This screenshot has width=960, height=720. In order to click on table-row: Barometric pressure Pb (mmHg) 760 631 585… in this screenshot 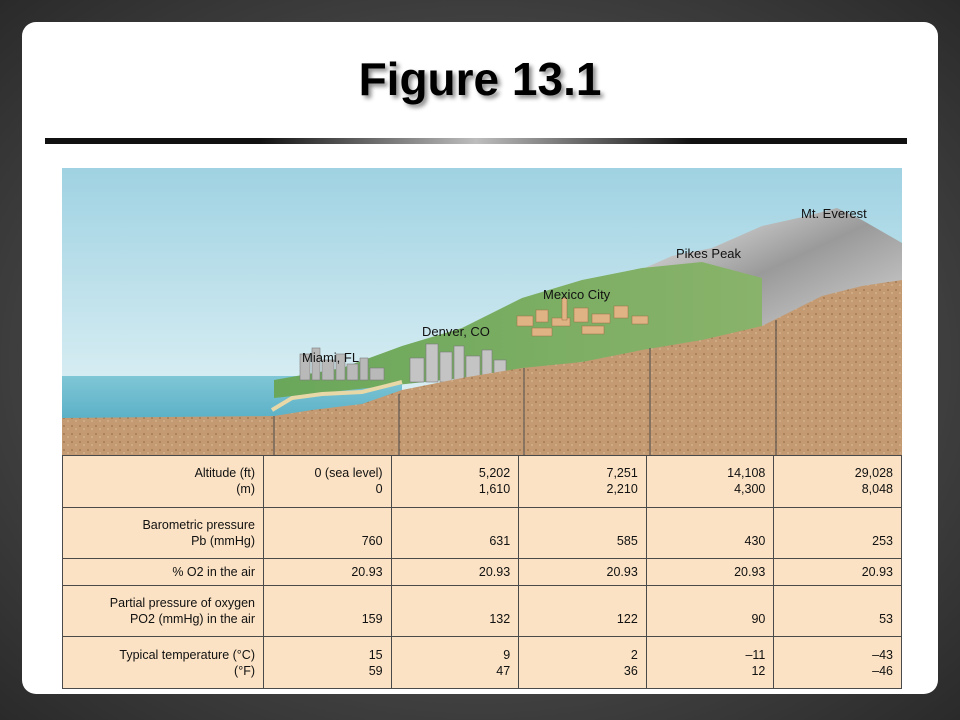, I will do `click(482, 533)`.